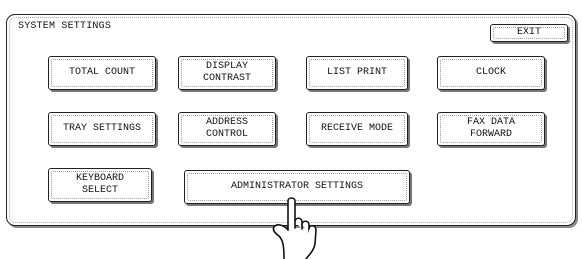  What do you see at coordinates (357, 73) in the screenshot?
I see `list-print-button: LIST PRINT` at bounding box center [357, 73].